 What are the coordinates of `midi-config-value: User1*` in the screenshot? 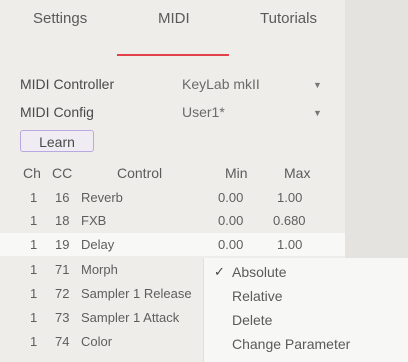 It's located at (203, 112).